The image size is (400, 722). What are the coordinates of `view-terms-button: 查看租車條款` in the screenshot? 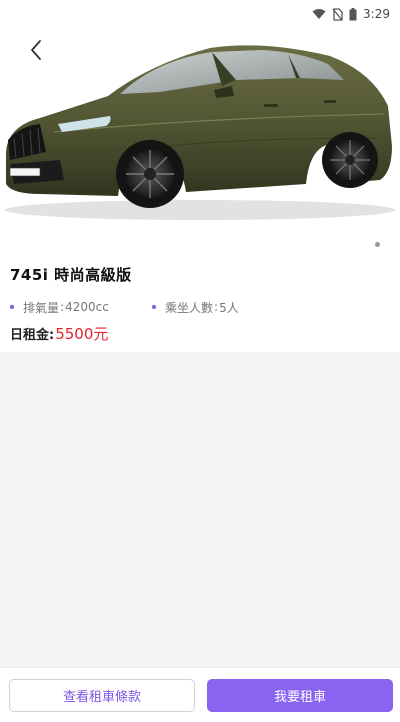 It's located at (102, 695).